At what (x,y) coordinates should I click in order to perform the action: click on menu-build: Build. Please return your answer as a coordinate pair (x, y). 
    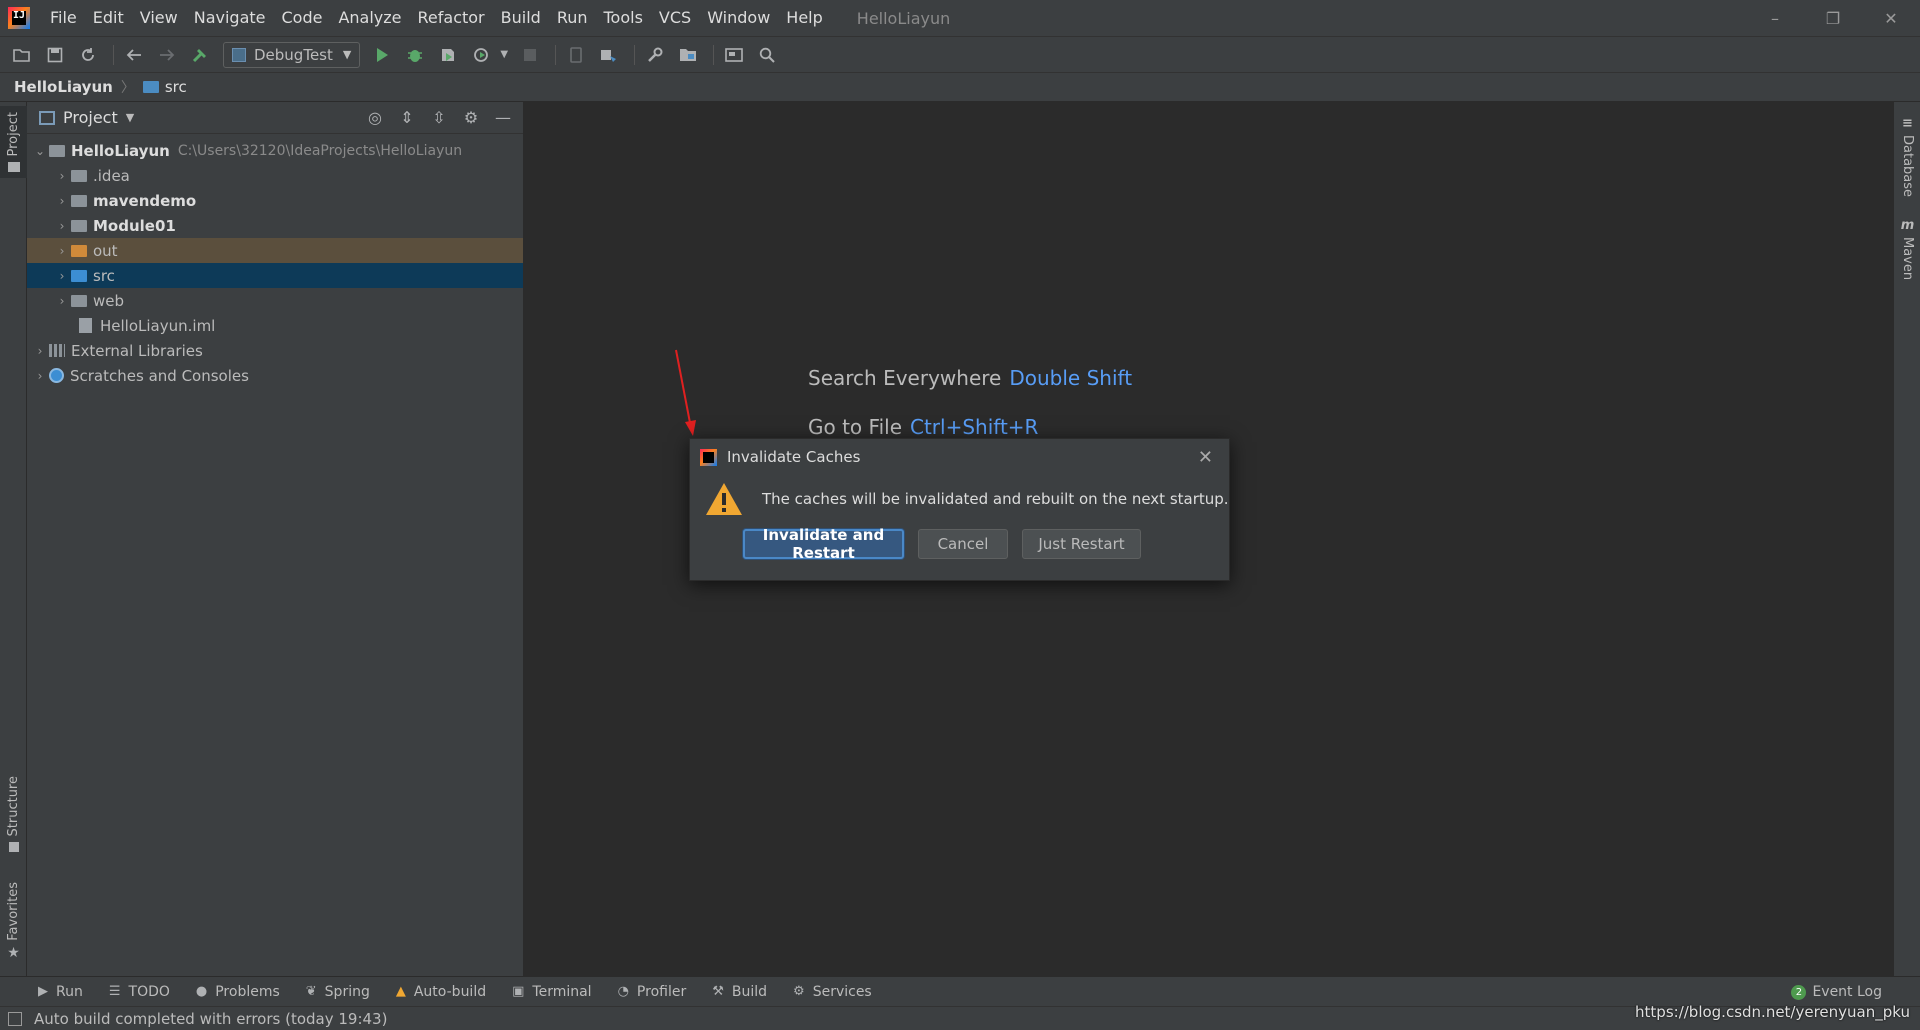
    Looking at the image, I should click on (521, 18).